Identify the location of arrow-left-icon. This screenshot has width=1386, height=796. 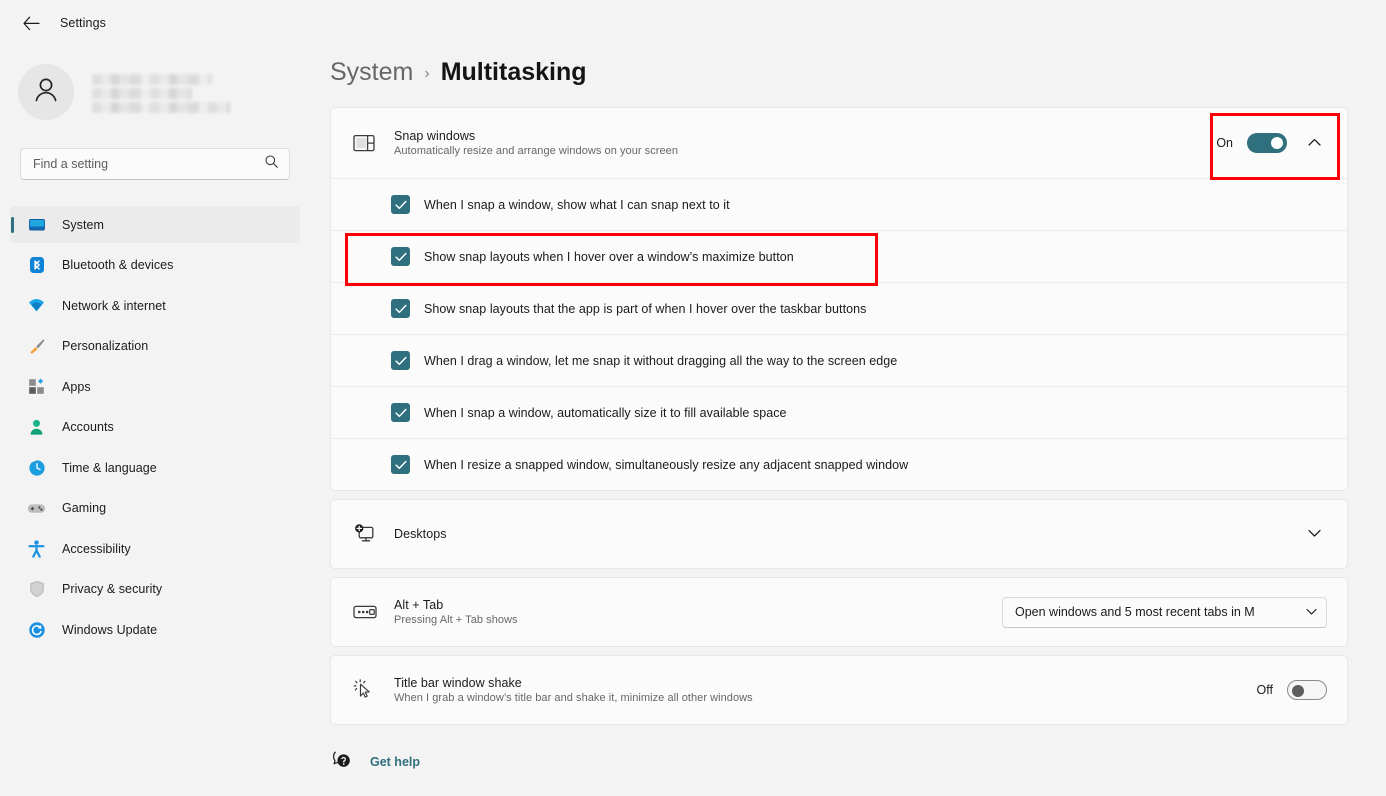
(31, 23).